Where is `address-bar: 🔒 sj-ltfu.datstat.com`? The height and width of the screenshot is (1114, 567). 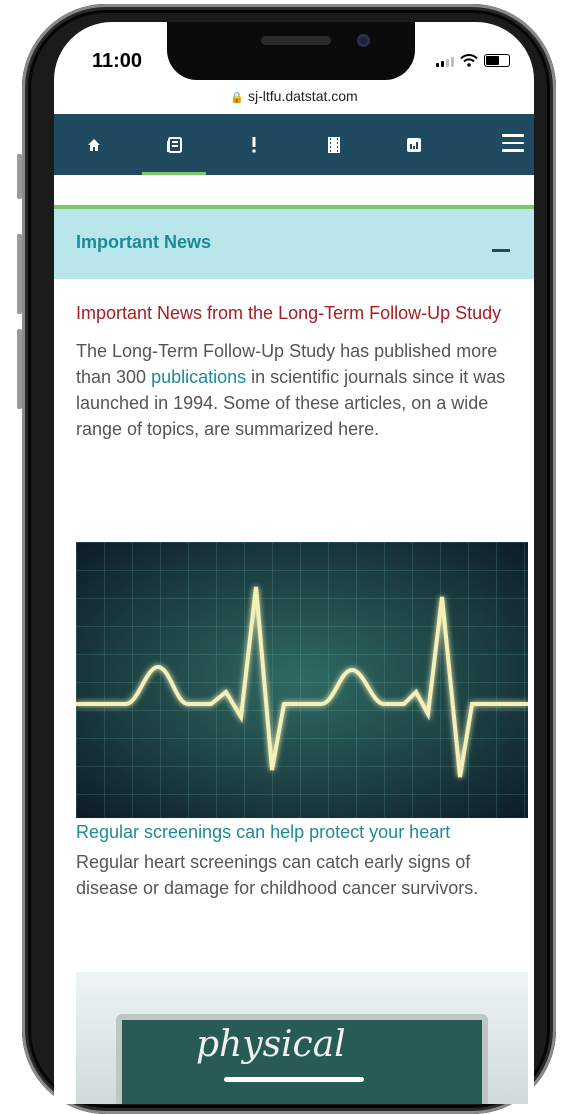 address-bar: 🔒 sj-ltfu.datstat.com is located at coordinates (294, 96).